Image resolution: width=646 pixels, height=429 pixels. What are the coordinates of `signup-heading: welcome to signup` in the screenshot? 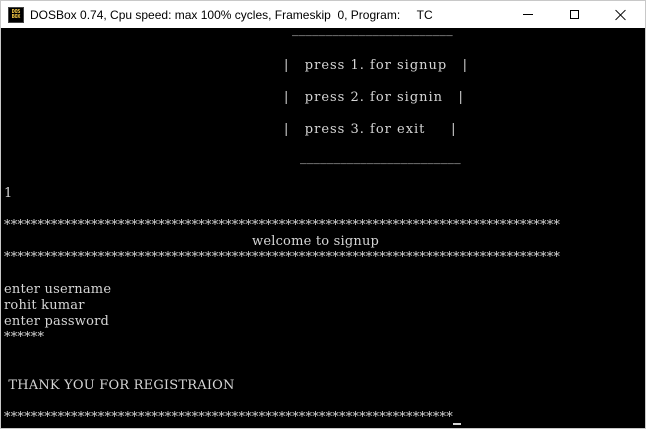 It's located at (316, 241).